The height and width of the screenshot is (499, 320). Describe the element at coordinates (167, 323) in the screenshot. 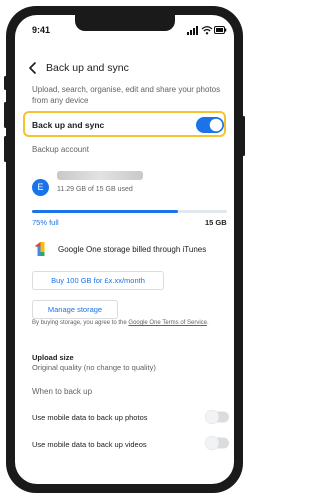

I see `terms-link: Google One Terms of Service` at that location.